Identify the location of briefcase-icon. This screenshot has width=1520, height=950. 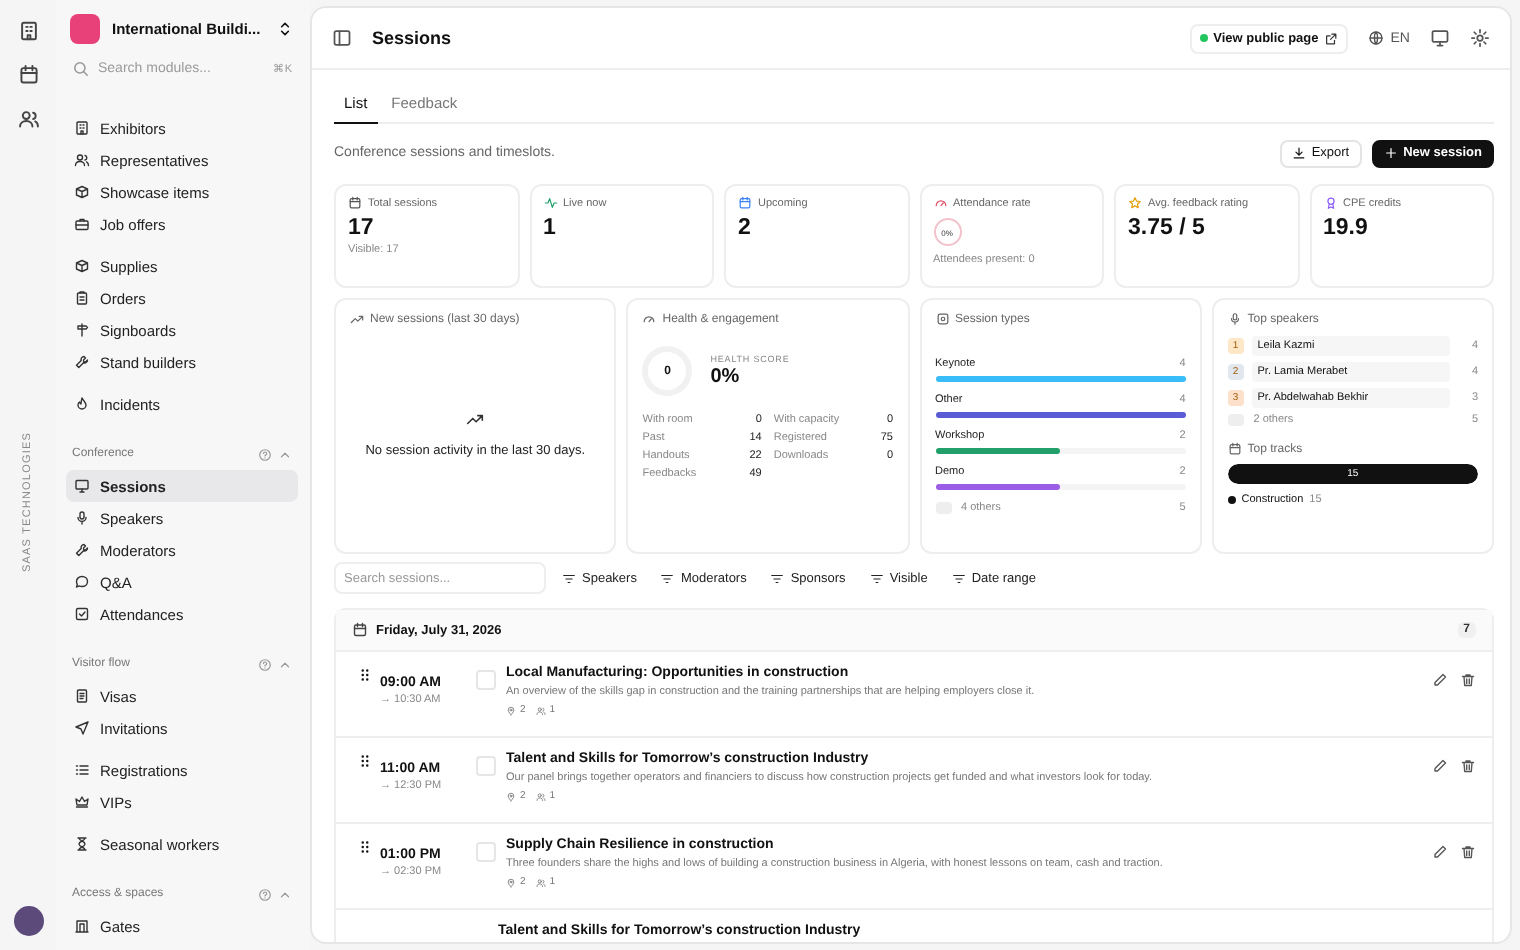
(82, 224).